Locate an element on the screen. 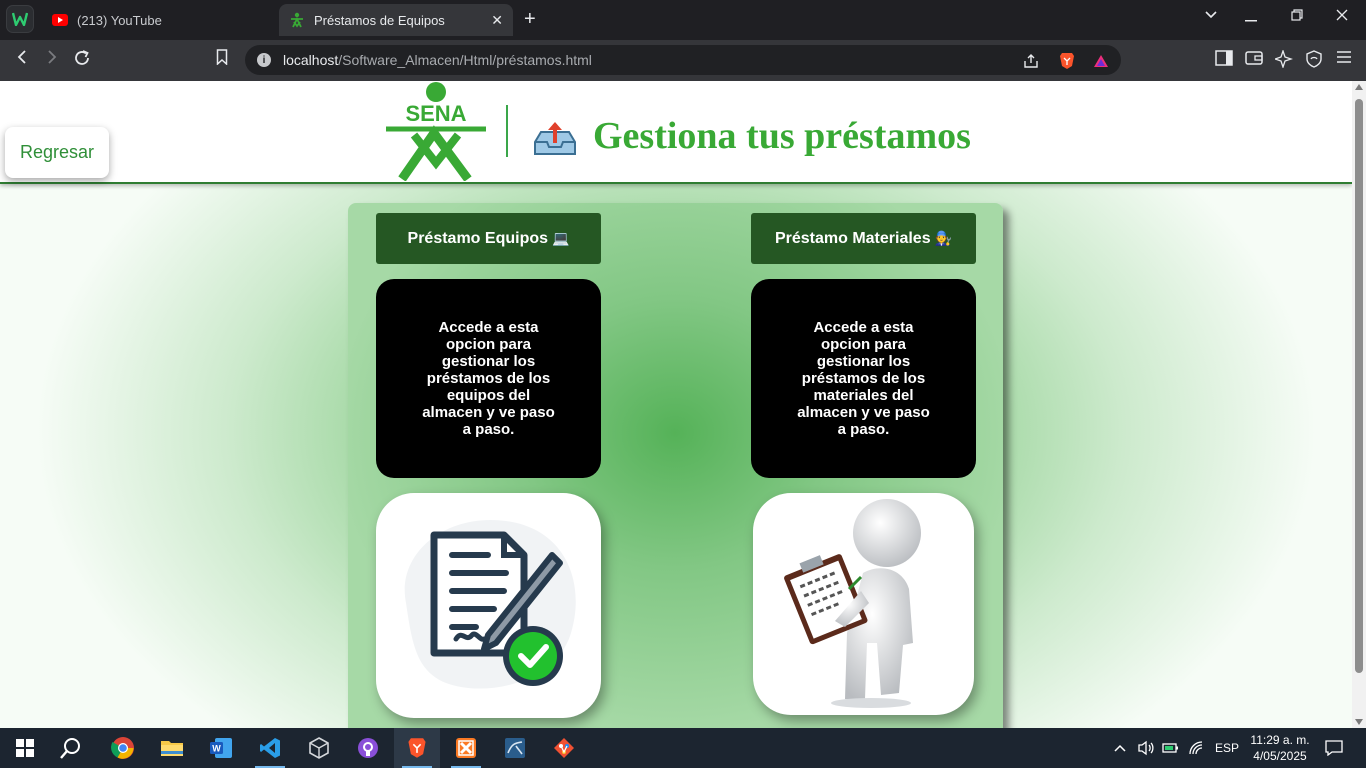  site-header: Regresar SENA Gestiona tus préstamos is located at coordinates (676, 132).